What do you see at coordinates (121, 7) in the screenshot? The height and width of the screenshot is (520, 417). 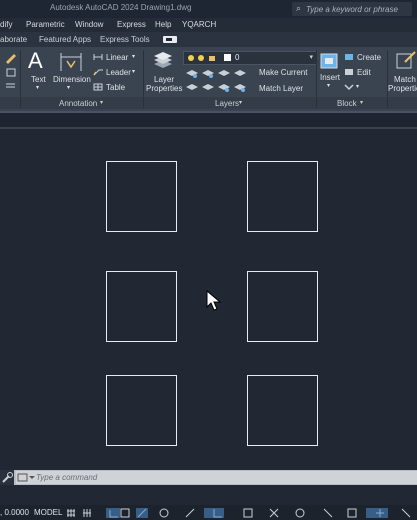 I see `window-title: Autodesk AutoCAD 2024 Drawing1.dwg` at bounding box center [121, 7].